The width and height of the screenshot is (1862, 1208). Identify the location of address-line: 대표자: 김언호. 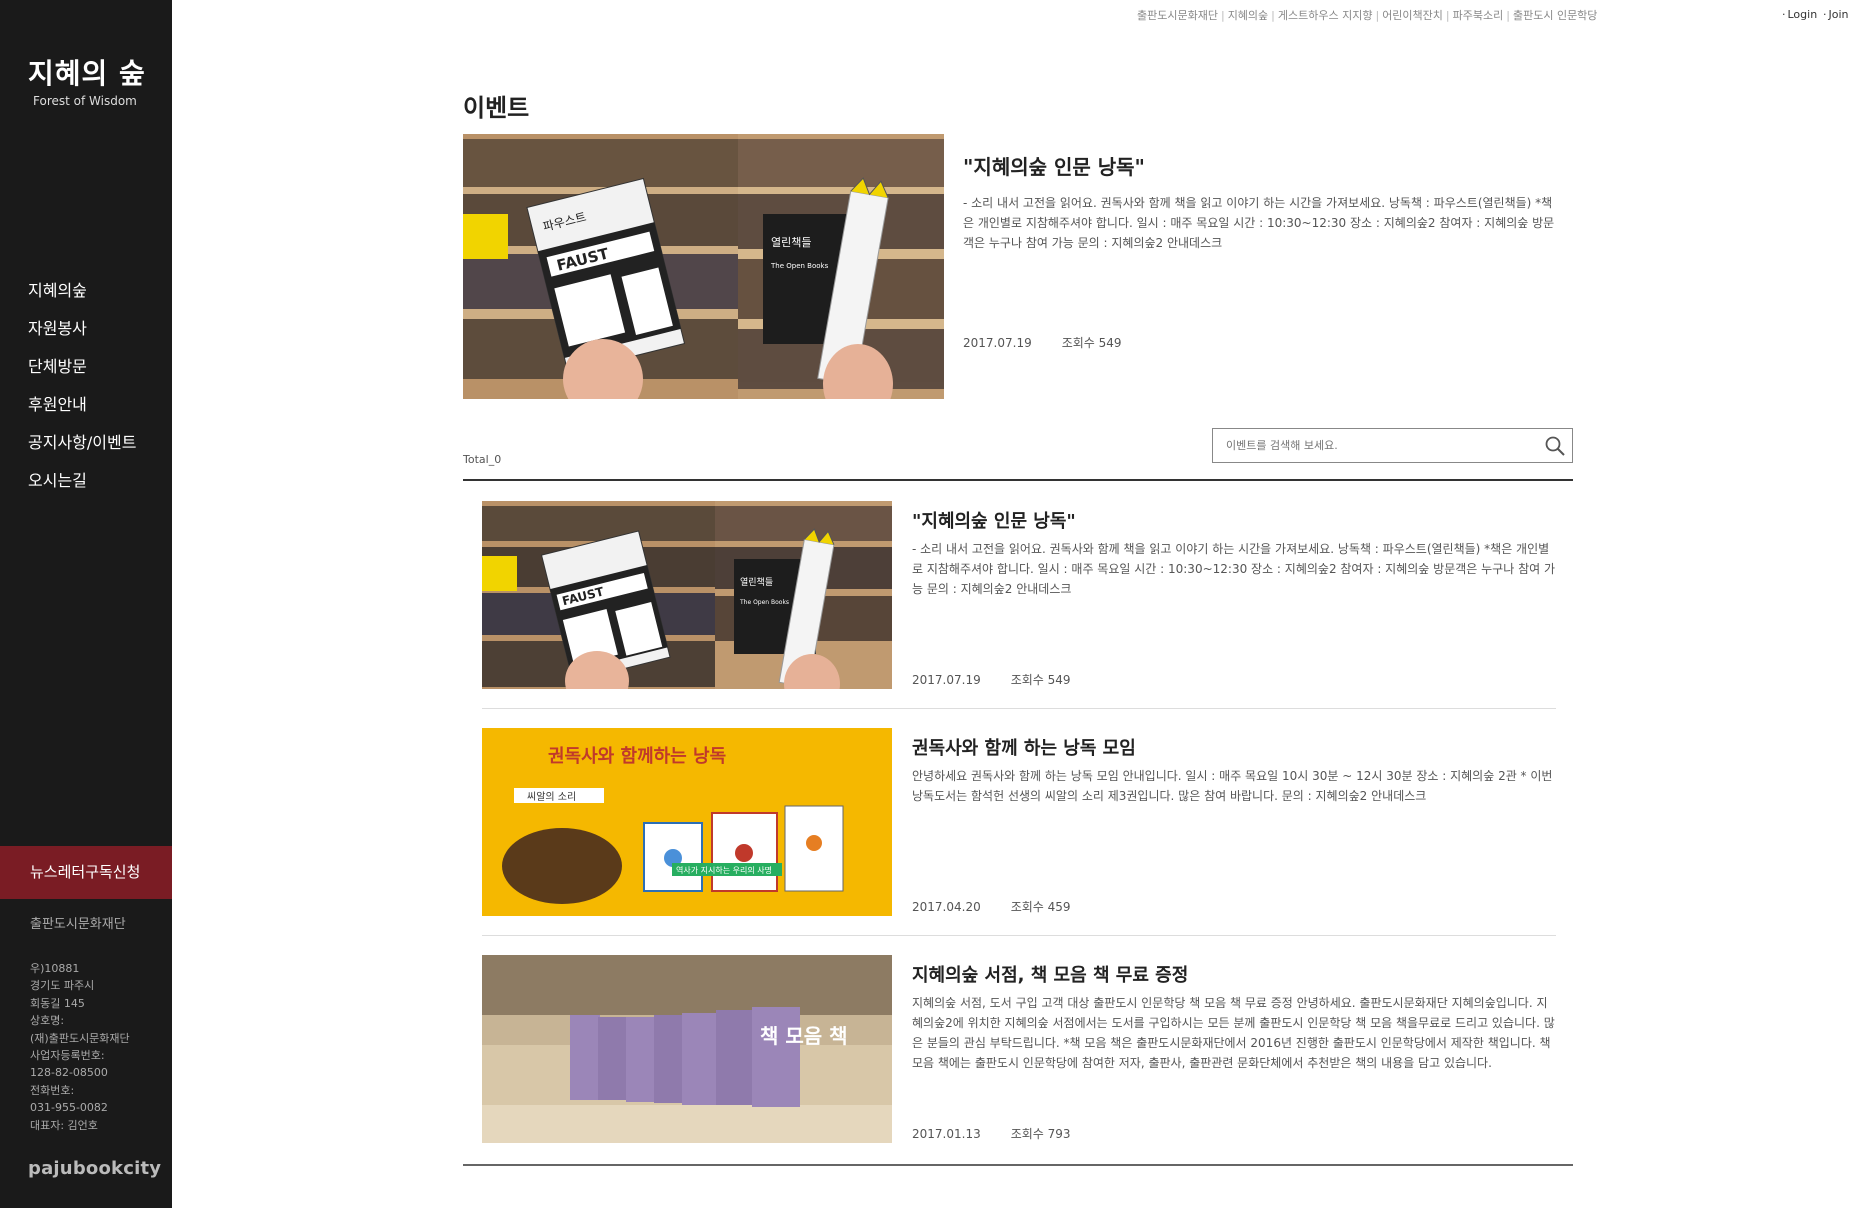
(64, 1125).